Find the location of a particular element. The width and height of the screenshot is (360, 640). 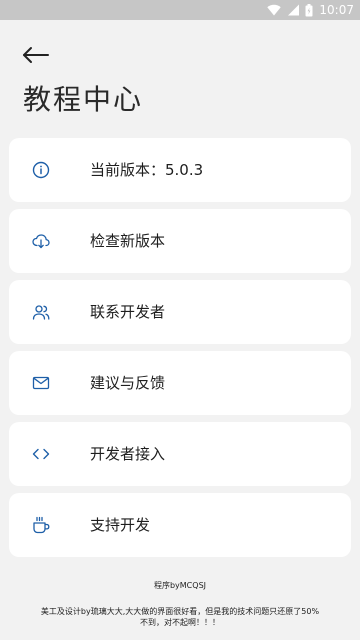

back-button is located at coordinates (40, 57).